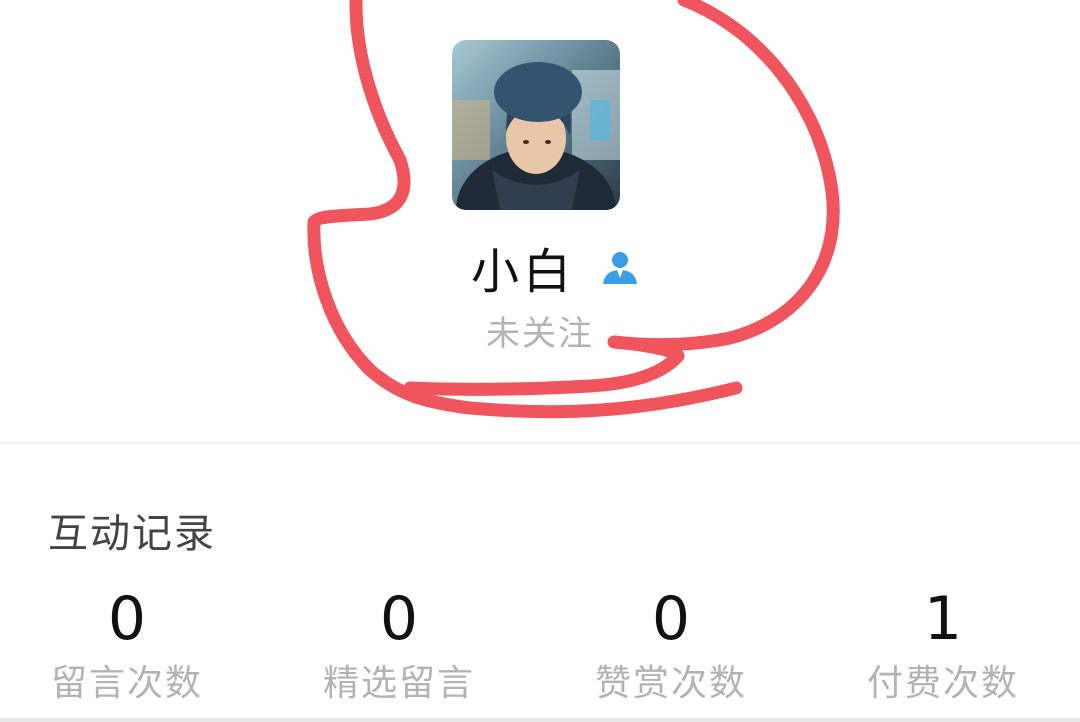 This screenshot has height=722, width=1080. Describe the element at coordinates (126, 683) in the screenshot. I see `stat-label: 留言次数` at that location.